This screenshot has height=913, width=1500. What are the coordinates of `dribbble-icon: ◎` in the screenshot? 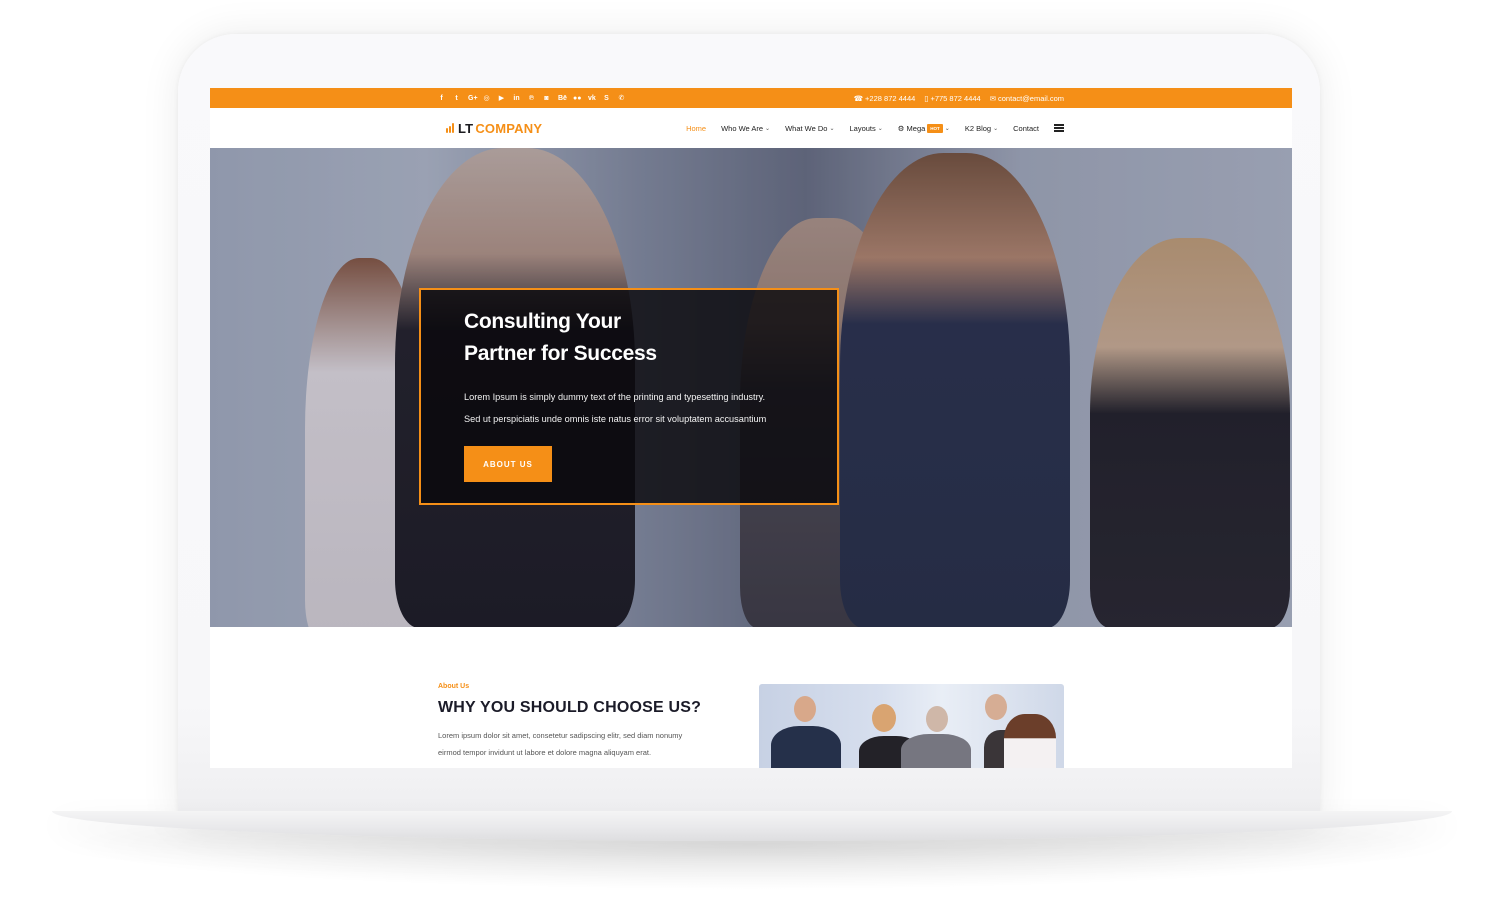 It's located at (486, 98).